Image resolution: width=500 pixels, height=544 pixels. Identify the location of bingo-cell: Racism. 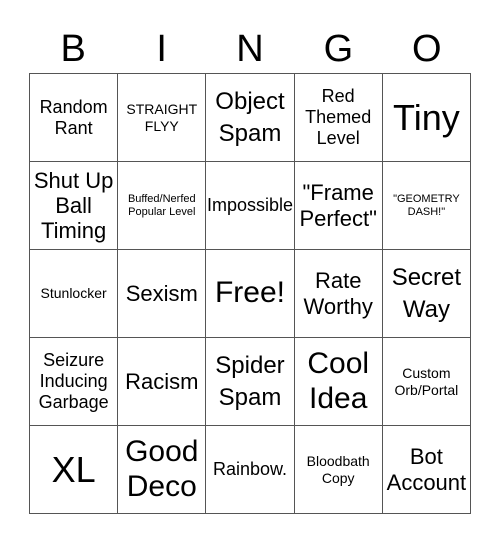
(162, 382).